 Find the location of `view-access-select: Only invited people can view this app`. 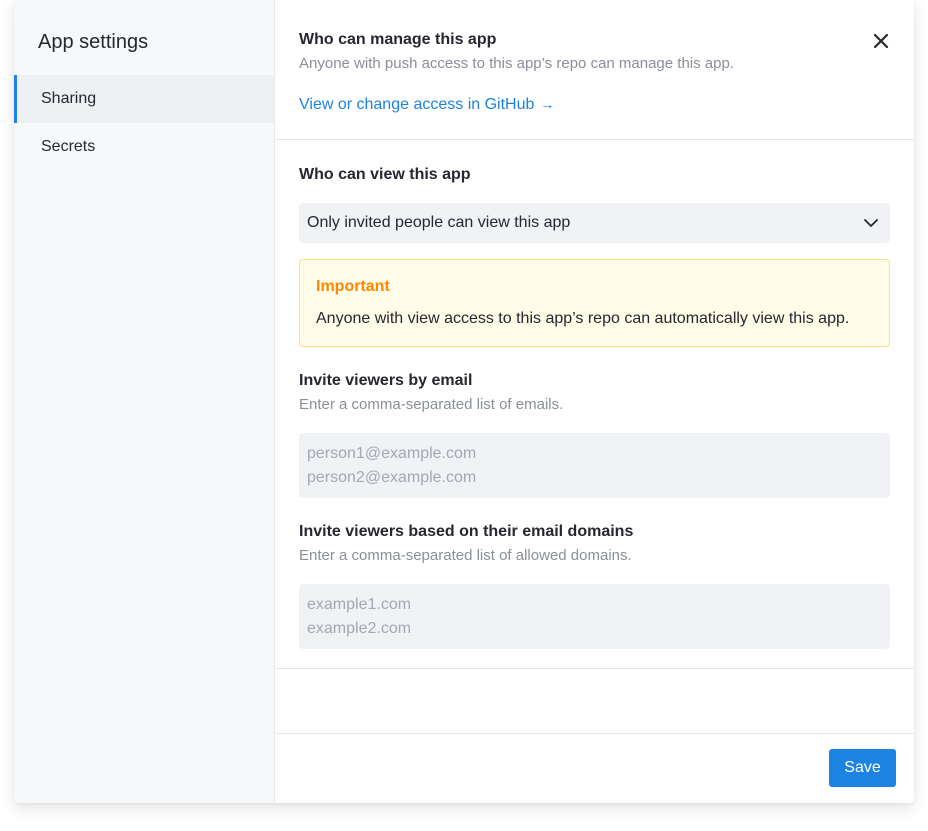

view-access-select: Only invited people can view this app is located at coordinates (594, 223).